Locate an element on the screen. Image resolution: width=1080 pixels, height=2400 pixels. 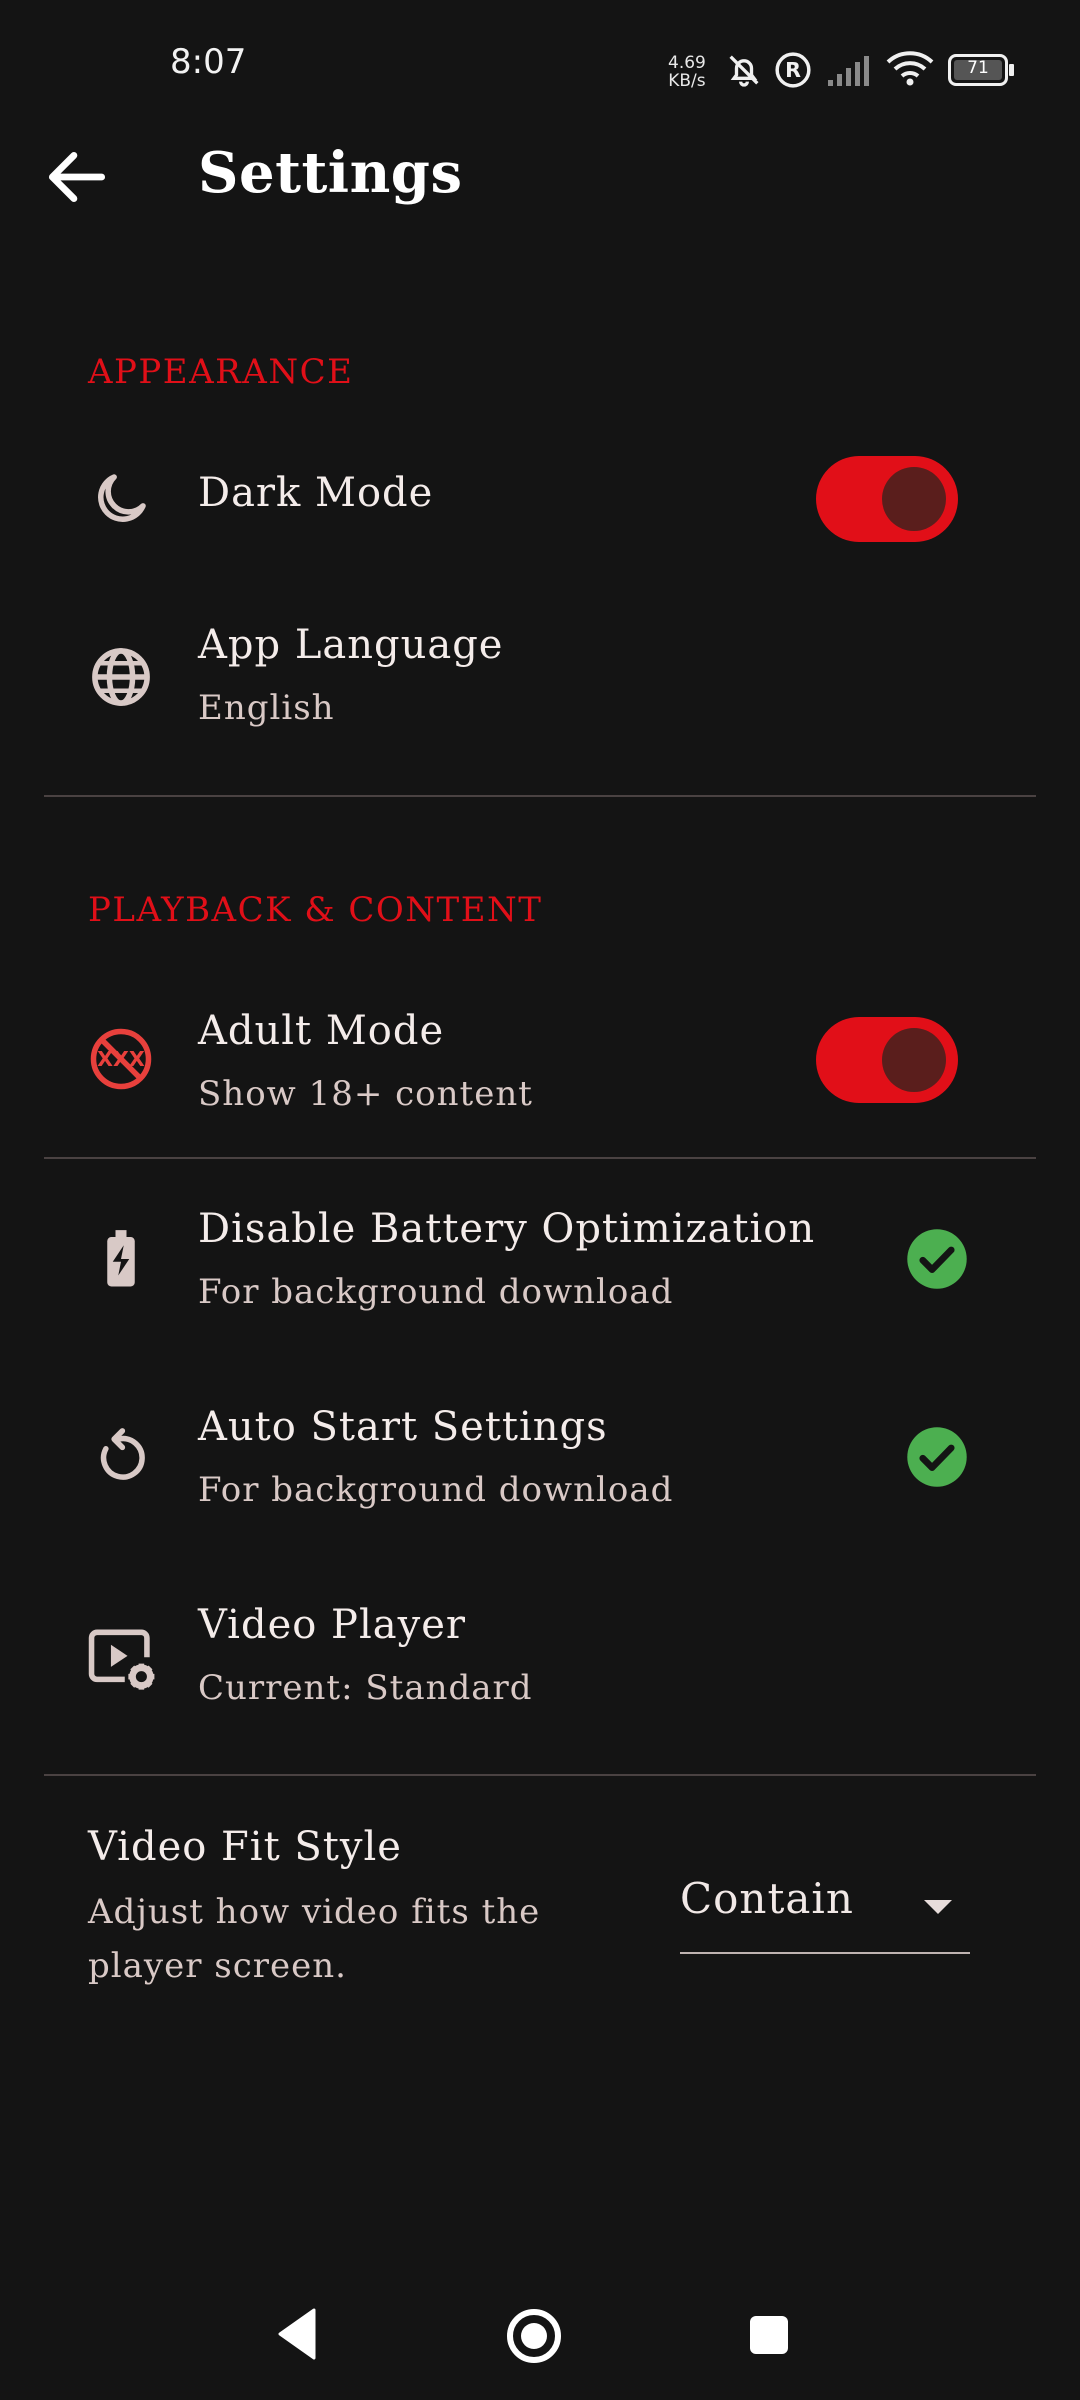
bell-off-icon is located at coordinates (744, 71).